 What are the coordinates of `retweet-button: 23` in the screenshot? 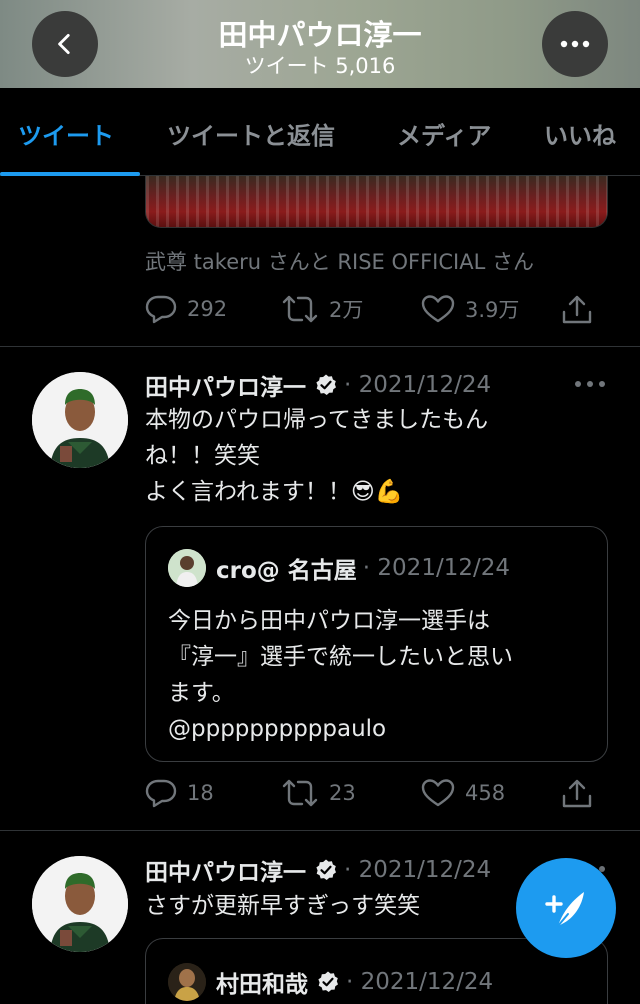 It's located at (318, 793).